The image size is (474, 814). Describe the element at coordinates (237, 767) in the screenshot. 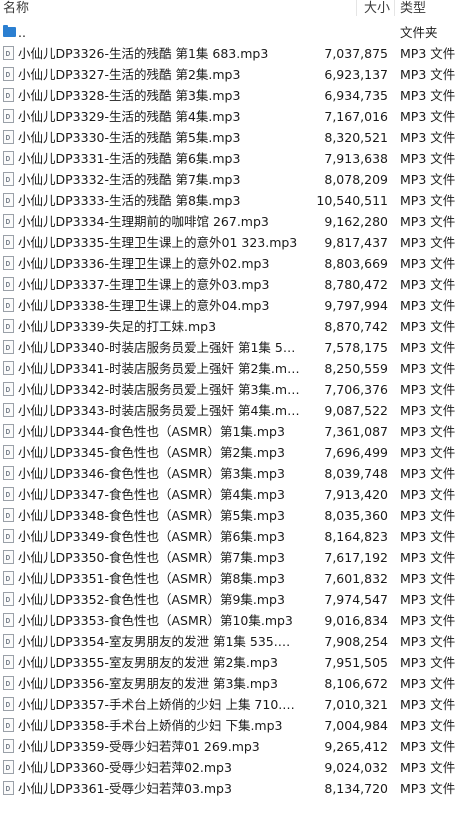

I see `file-row: 小仙儿DP3360-受辱少妇若萍02.mp3 9,024,032 MP3 文件` at that location.